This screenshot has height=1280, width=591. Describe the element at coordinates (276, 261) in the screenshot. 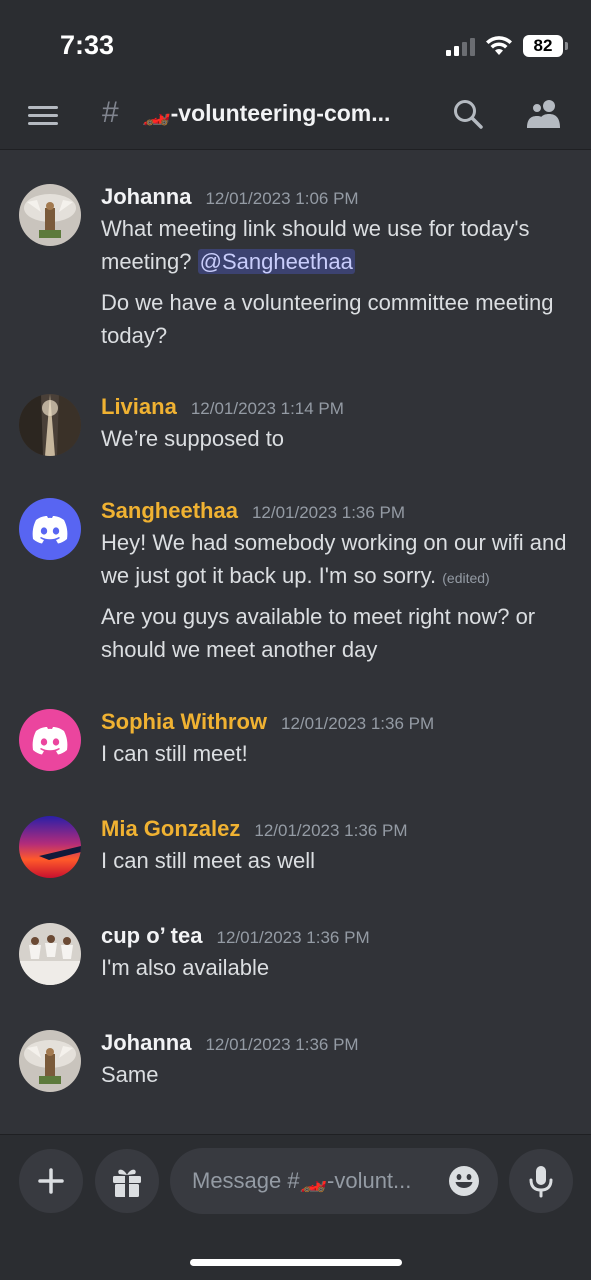

I see `user-mention: @Sangheethaa` at that location.